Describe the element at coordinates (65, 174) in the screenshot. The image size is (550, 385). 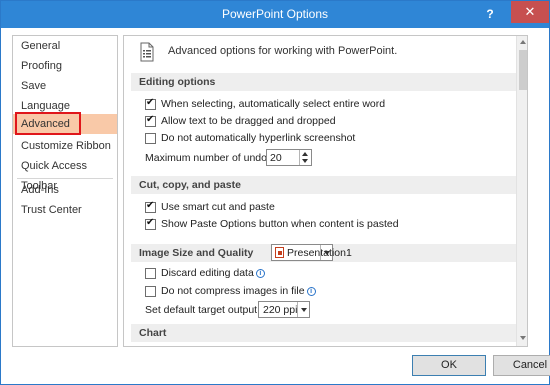
I see `sidebar-item-quick-access-toolbar: Quick Access Toolbar` at that location.